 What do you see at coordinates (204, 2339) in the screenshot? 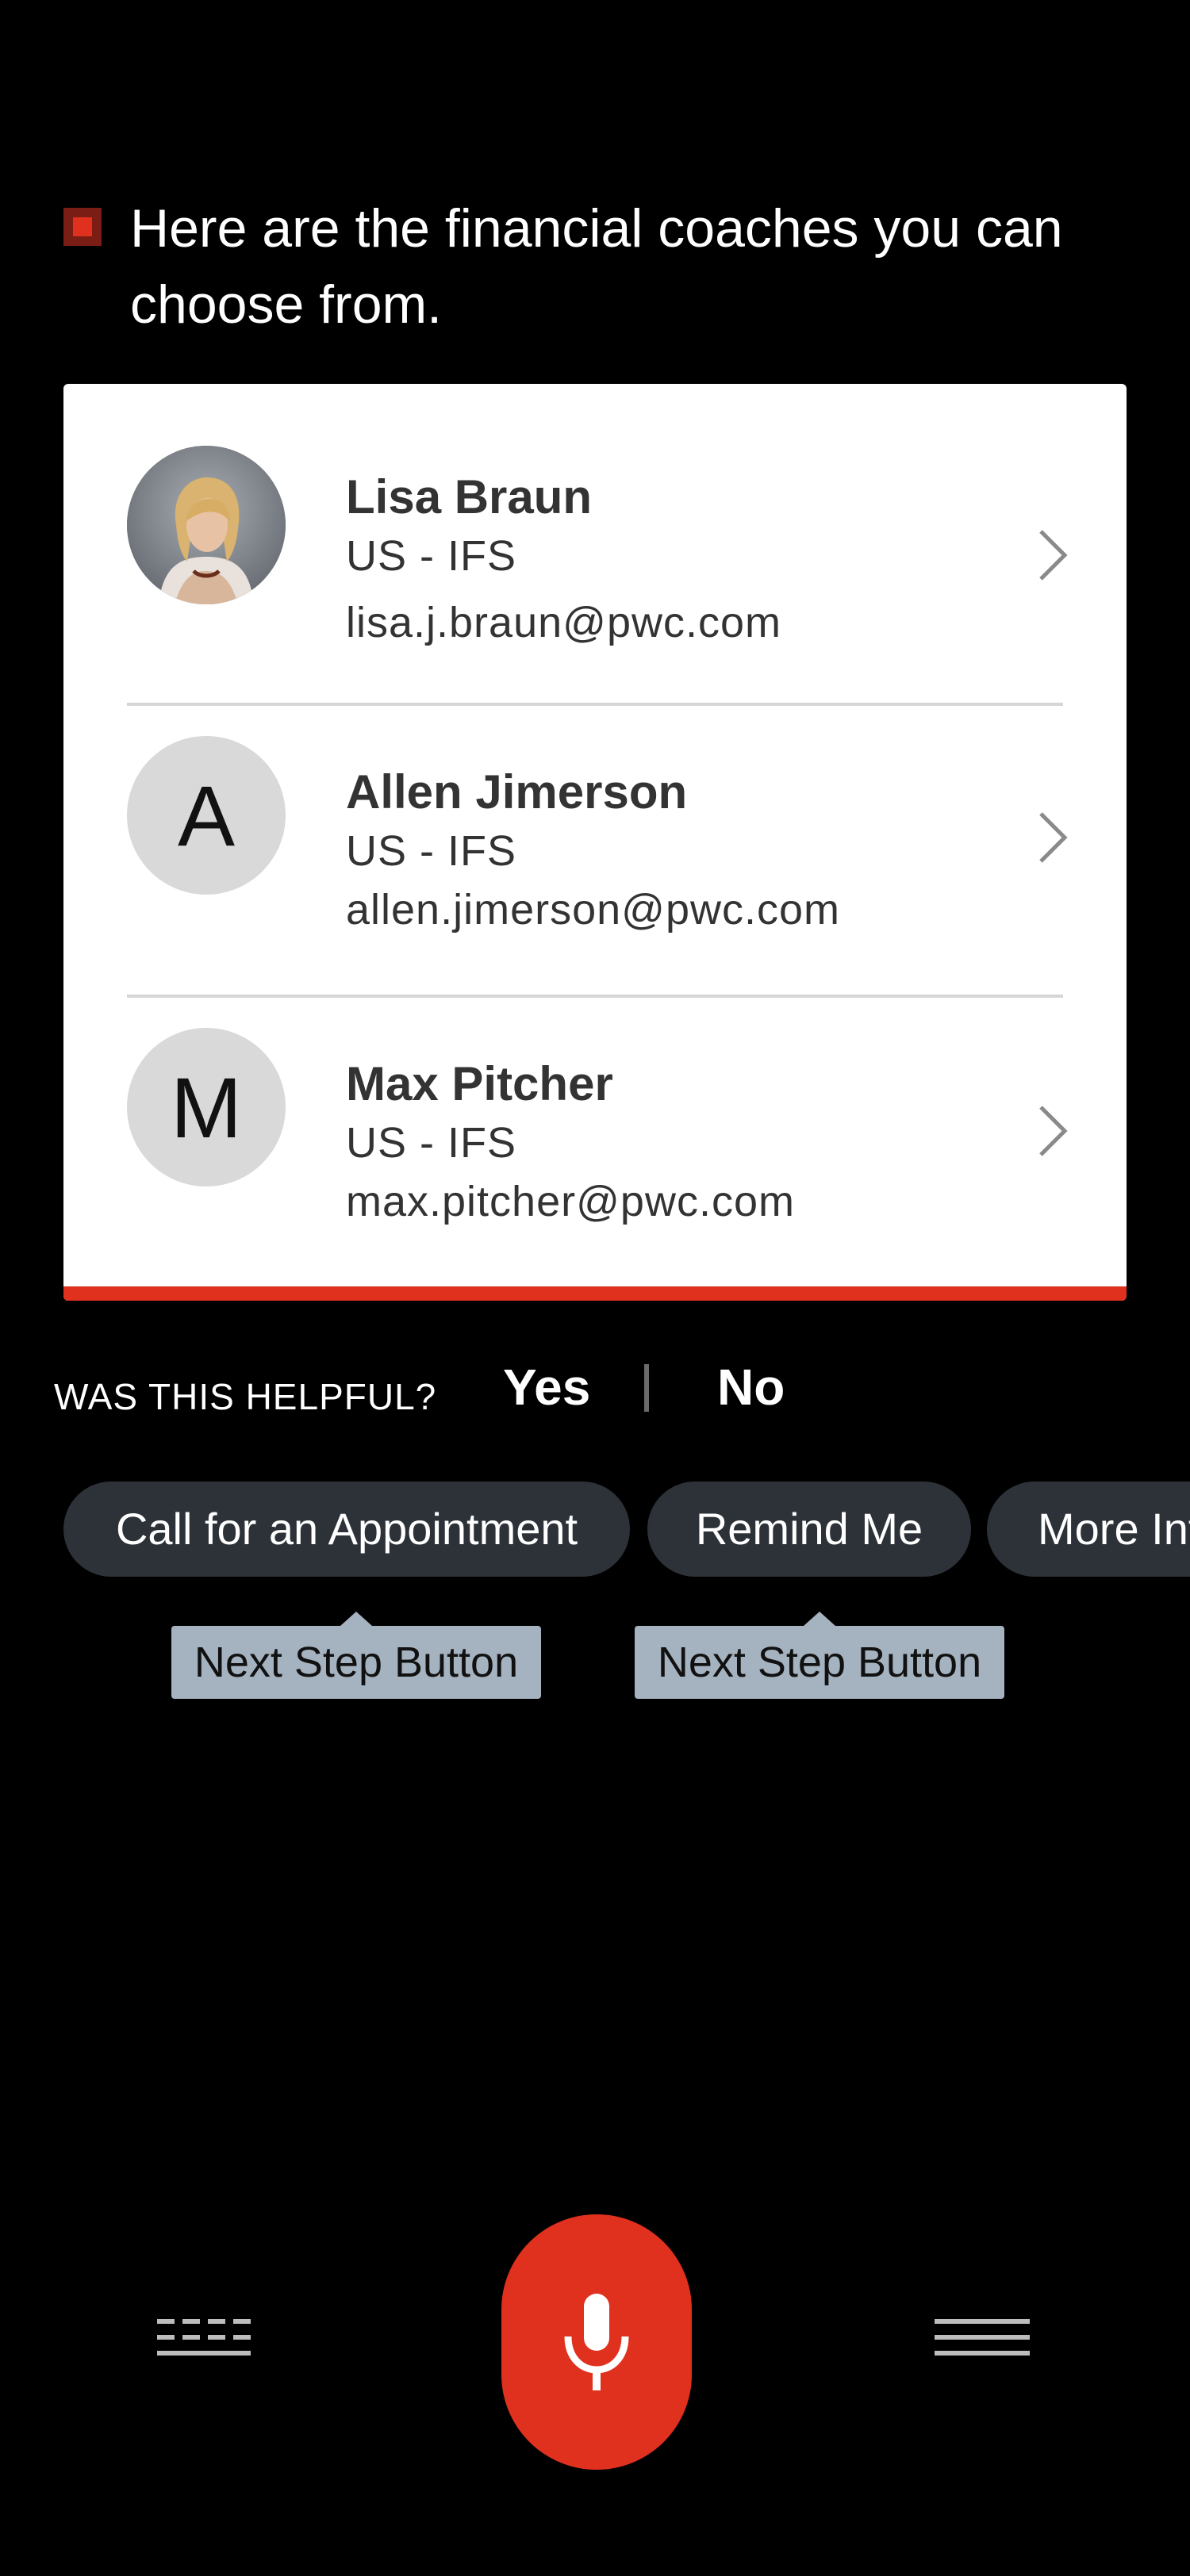
I see `keyboard-icon` at bounding box center [204, 2339].